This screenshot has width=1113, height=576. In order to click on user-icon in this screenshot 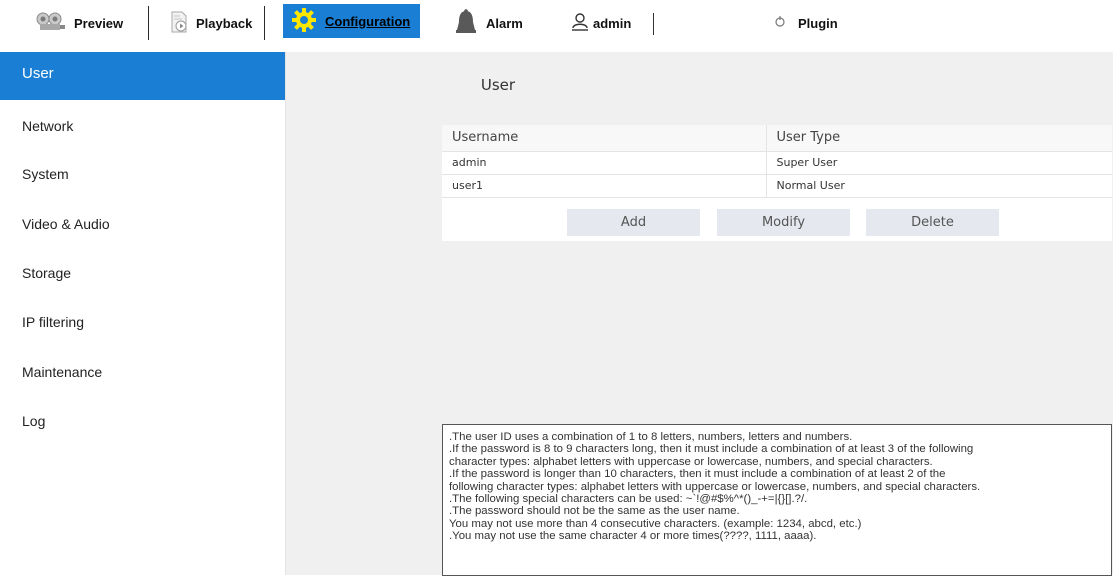, I will do `click(580, 23)`.